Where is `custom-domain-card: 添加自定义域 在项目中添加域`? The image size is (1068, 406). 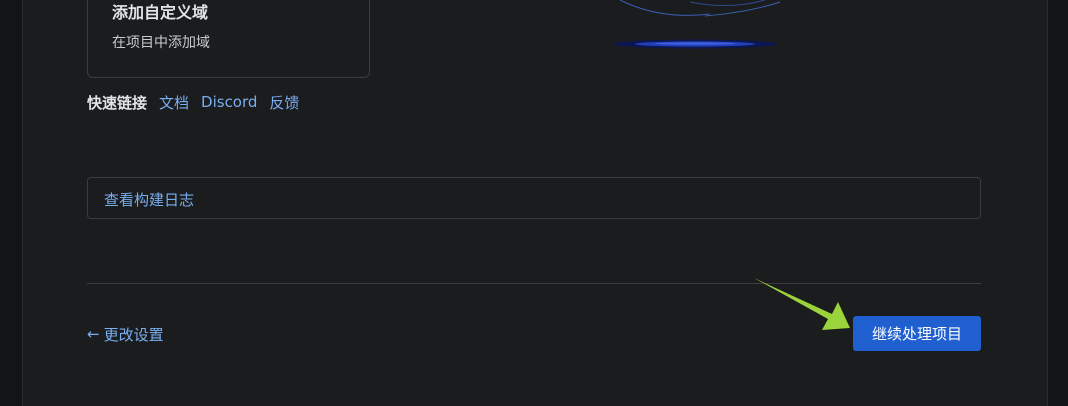
custom-domain-card: 添加自定义域 在项目中添加域 is located at coordinates (228, 39).